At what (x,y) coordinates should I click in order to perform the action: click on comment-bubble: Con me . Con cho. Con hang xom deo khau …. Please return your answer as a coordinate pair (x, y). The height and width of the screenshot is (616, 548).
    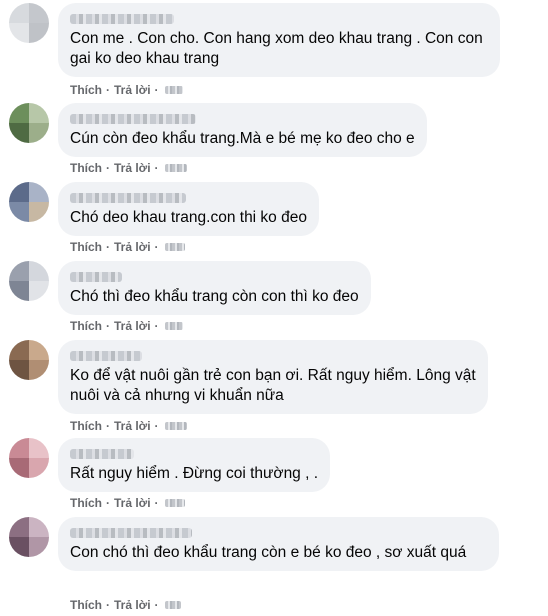
    Looking at the image, I should click on (279, 40).